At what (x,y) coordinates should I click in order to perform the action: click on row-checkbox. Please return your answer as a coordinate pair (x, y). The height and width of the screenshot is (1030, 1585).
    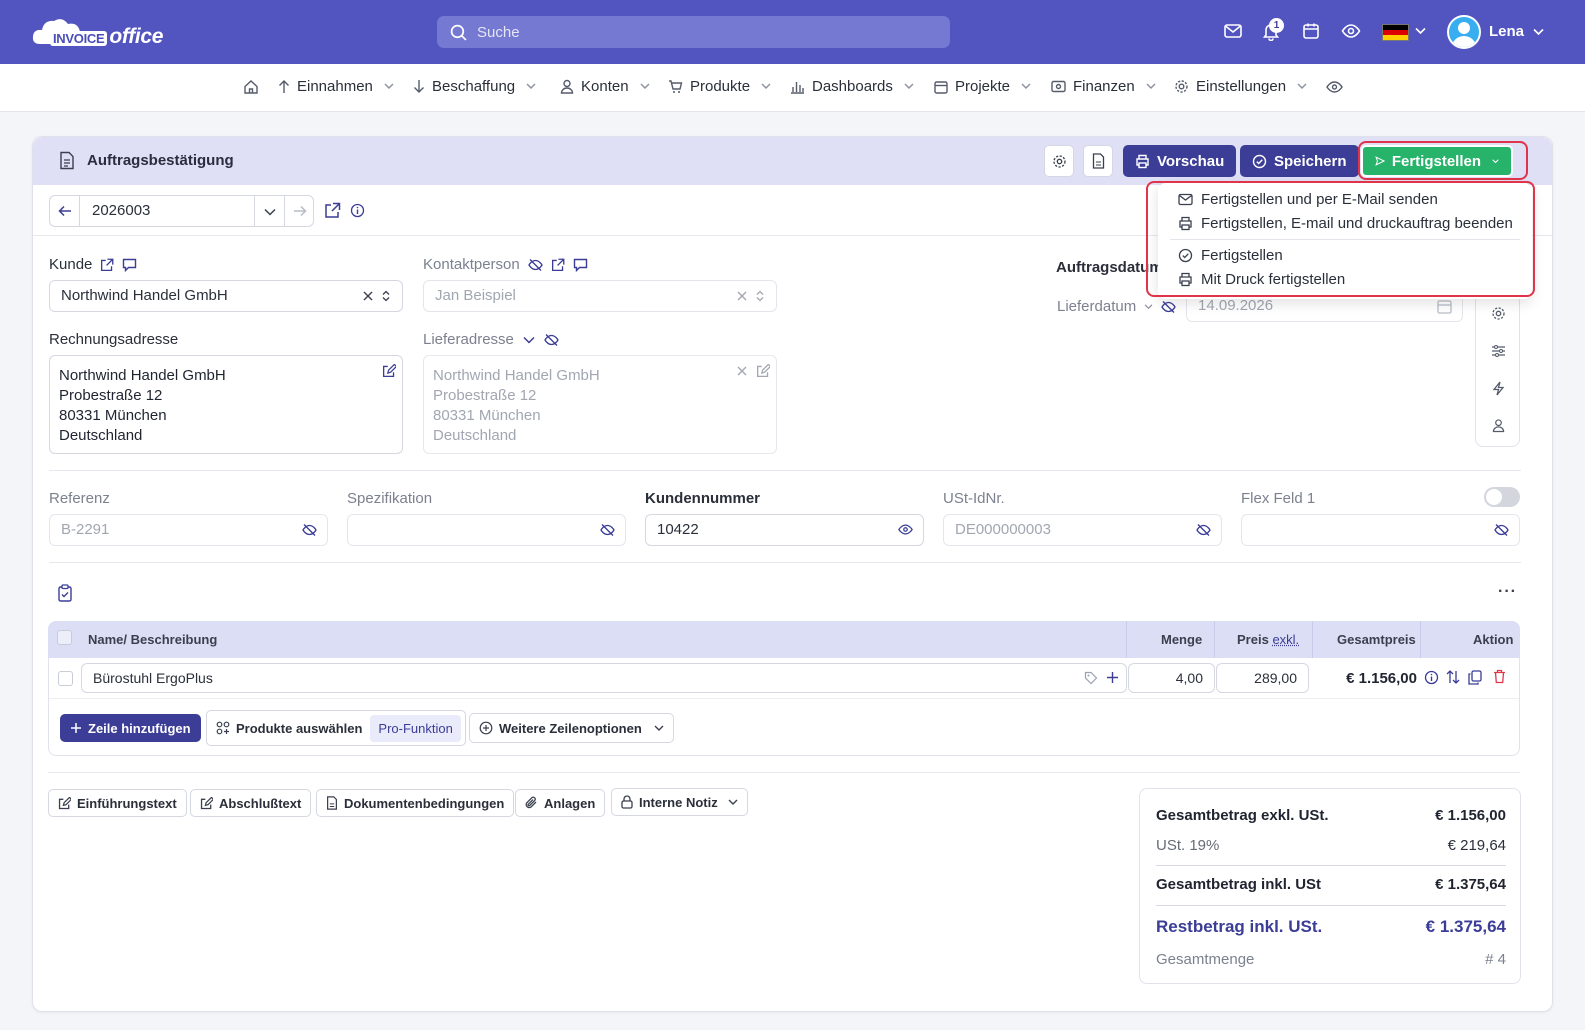
    Looking at the image, I should click on (65, 678).